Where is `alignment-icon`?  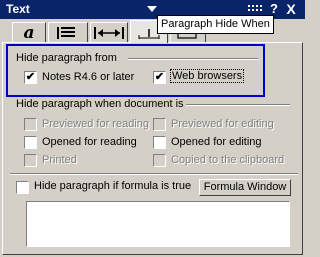
alignment-icon is located at coordinates (66, 32).